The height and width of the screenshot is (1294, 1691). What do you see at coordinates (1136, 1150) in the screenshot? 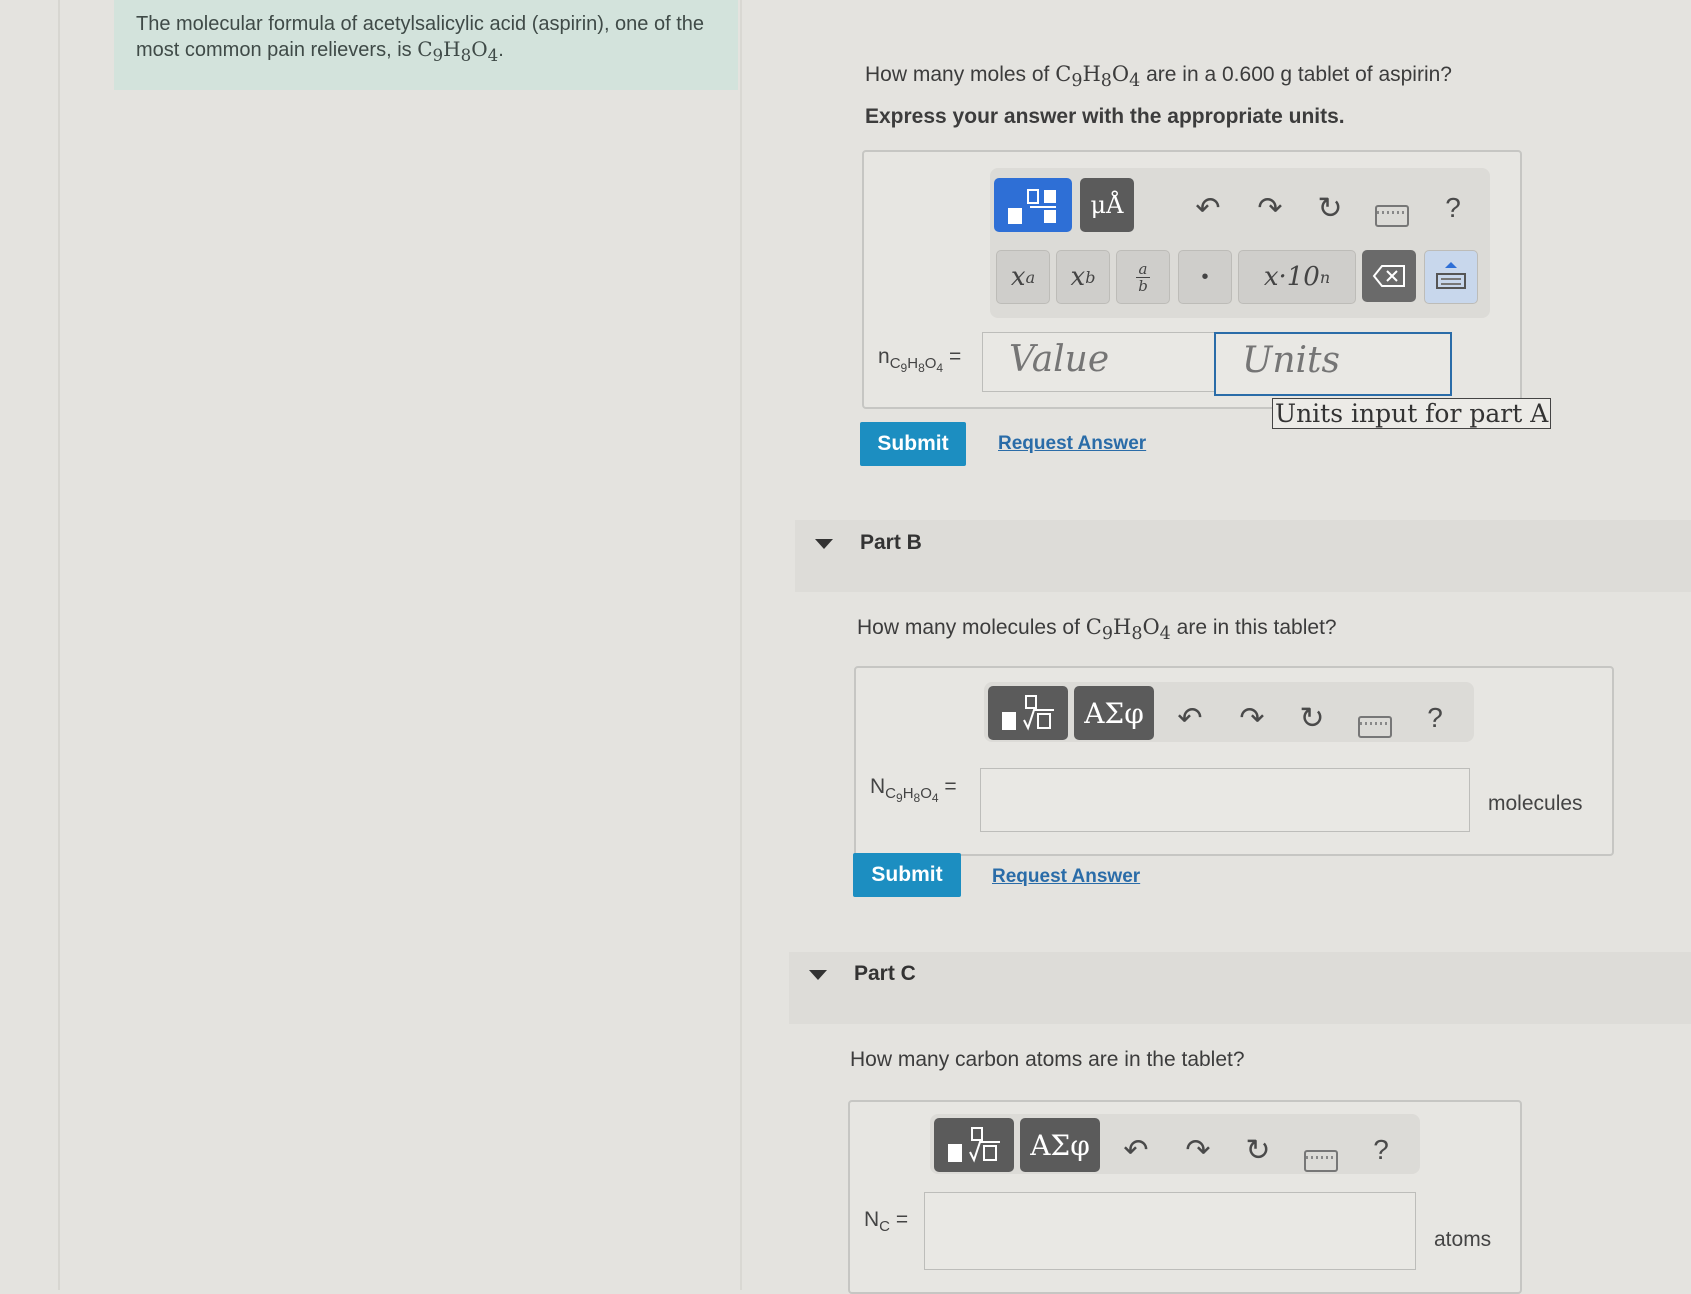
I see `part-c-undo-icon: ↶` at bounding box center [1136, 1150].